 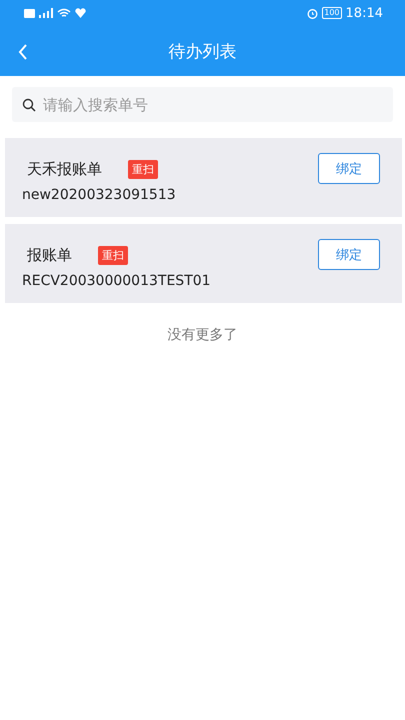 What do you see at coordinates (99, 195) in the screenshot?
I see `document-number: new20200323091513` at bounding box center [99, 195].